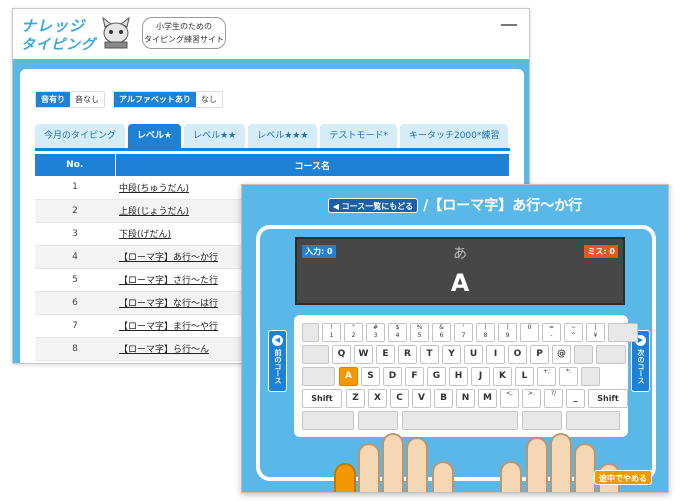 This screenshot has width=680, height=502. What do you see at coordinates (451, 354) in the screenshot?
I see `key-y: Y` at bounding box center [451, 354].